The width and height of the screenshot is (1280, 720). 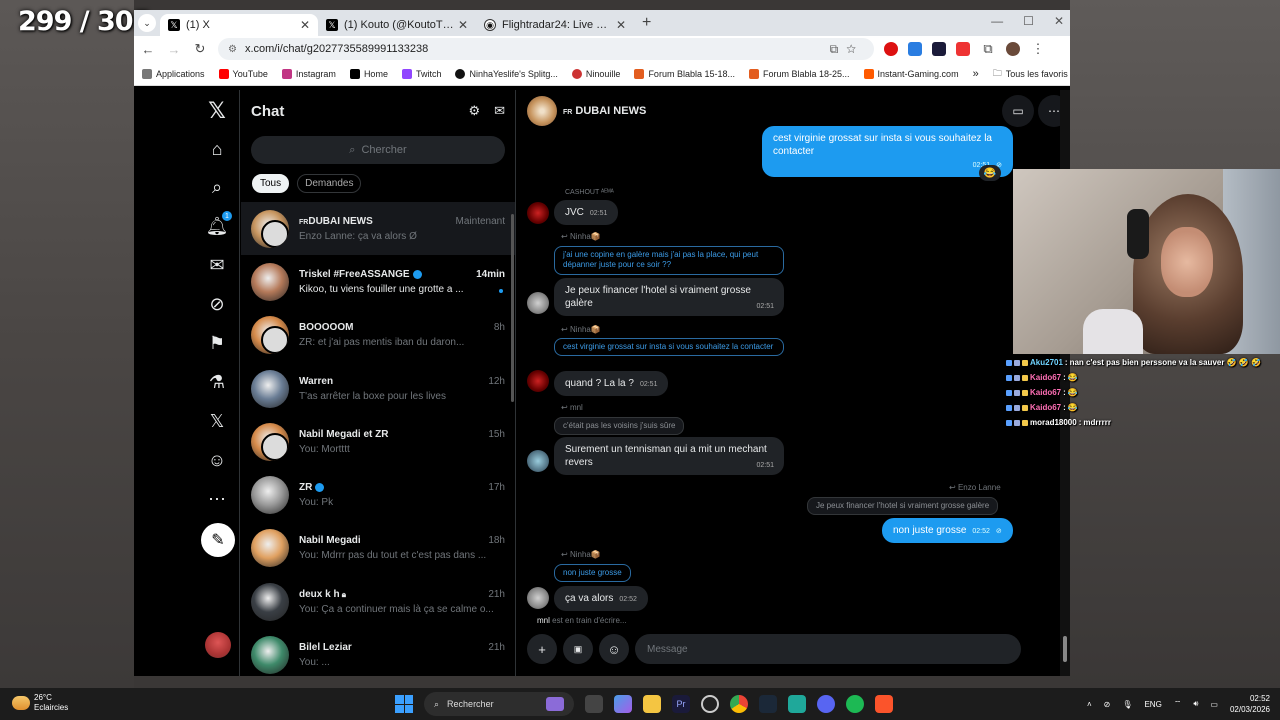 I want to click on settings-gear-icon: ⚙, so click(x=474, y=111).